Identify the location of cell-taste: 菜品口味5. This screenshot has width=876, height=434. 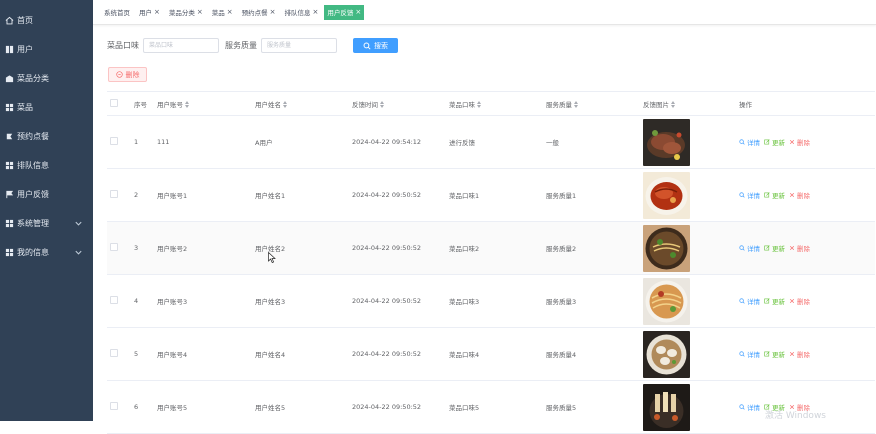
(494, 407).